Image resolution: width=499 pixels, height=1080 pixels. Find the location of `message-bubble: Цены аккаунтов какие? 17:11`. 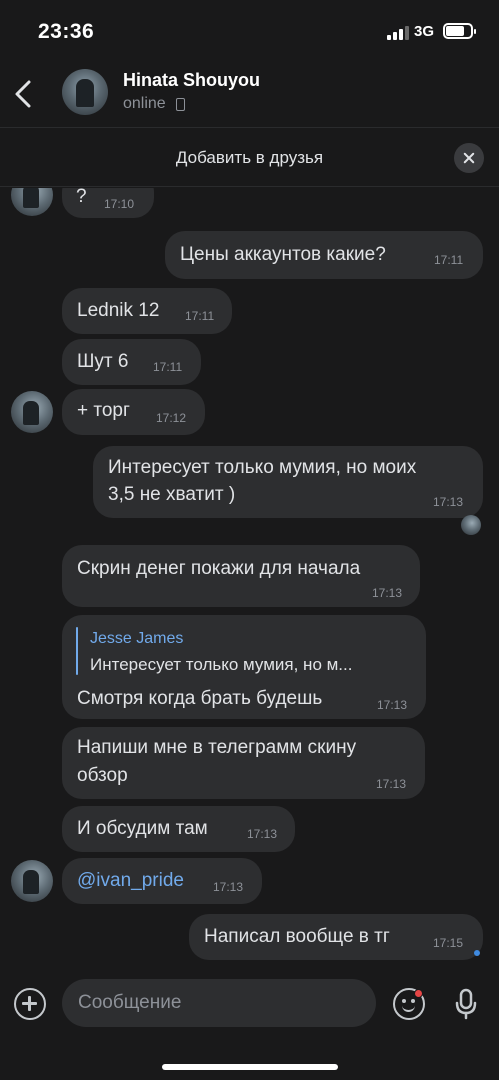

message-bubble: Цены аккаунтов какие? 17:11 is located at coordinates (324, 255).